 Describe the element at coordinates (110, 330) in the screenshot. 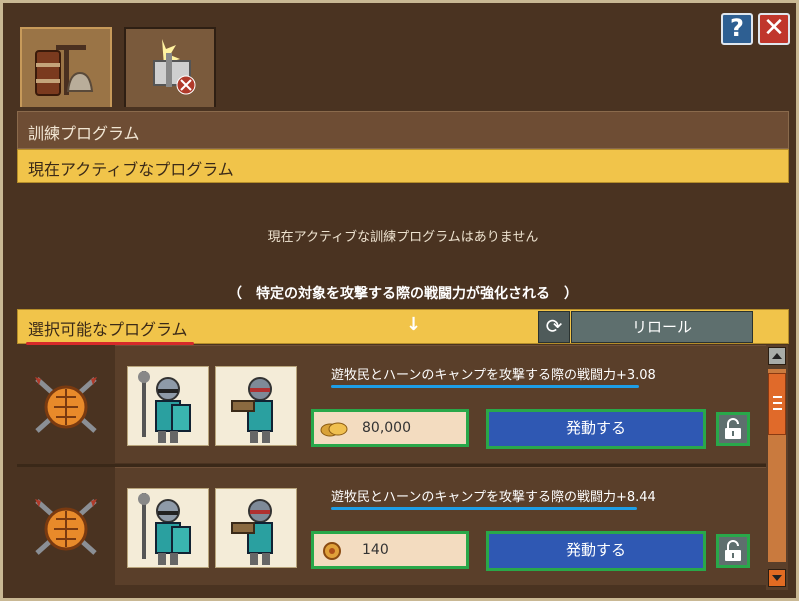

I see `available-programs-label: 選択可能なプログラム` at that location.